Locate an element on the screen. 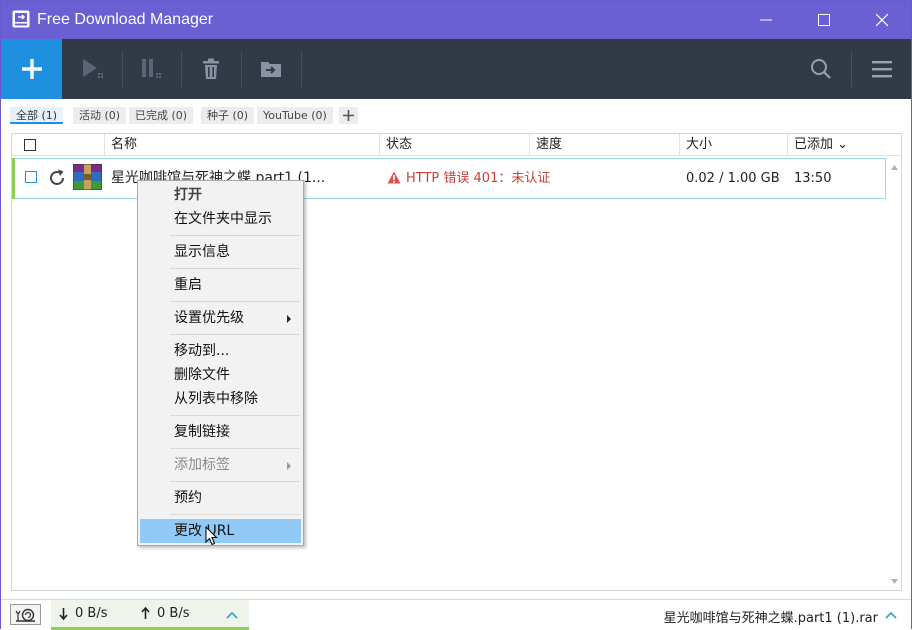 The width and height of the screenshot is (912, 630). filter-active: 活动 (0) is located at coordinates (100, 115).